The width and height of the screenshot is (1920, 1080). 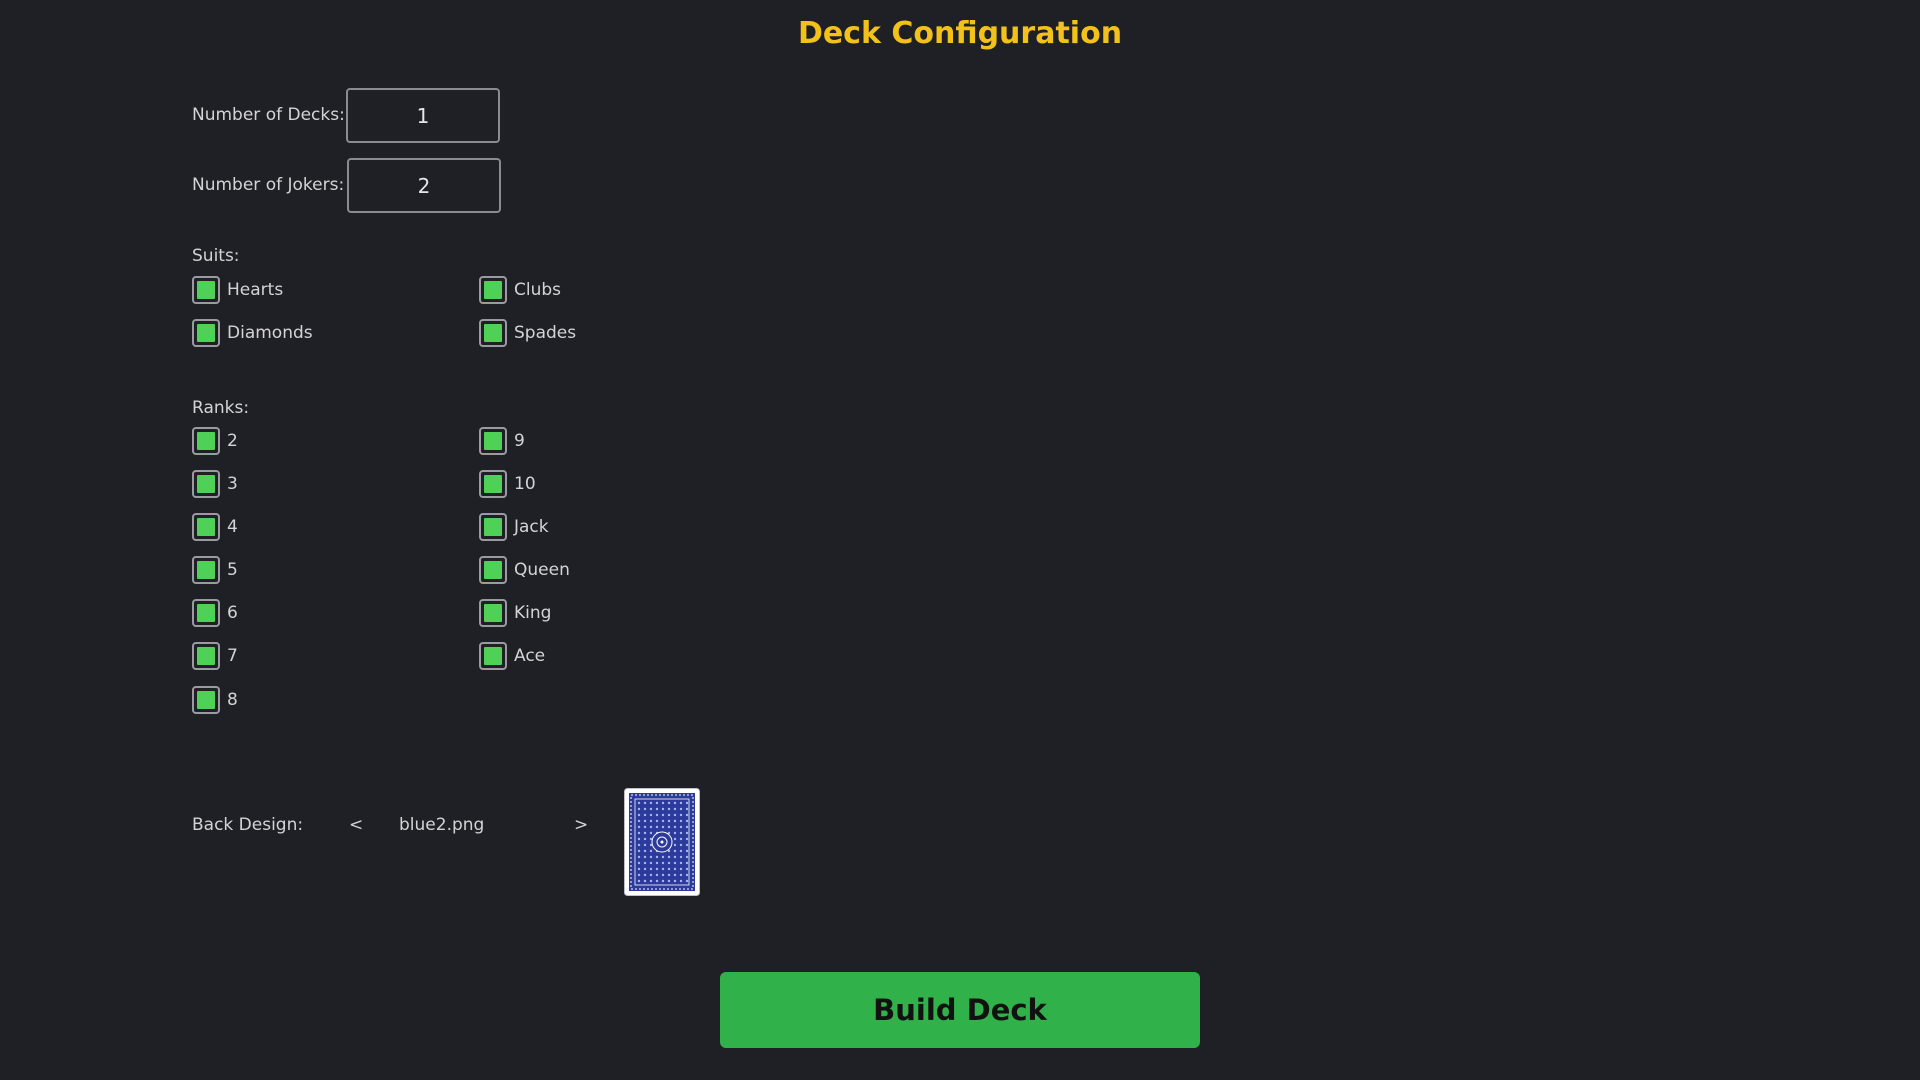 I want to click on card-back-preview, so click(x=662, y=842).